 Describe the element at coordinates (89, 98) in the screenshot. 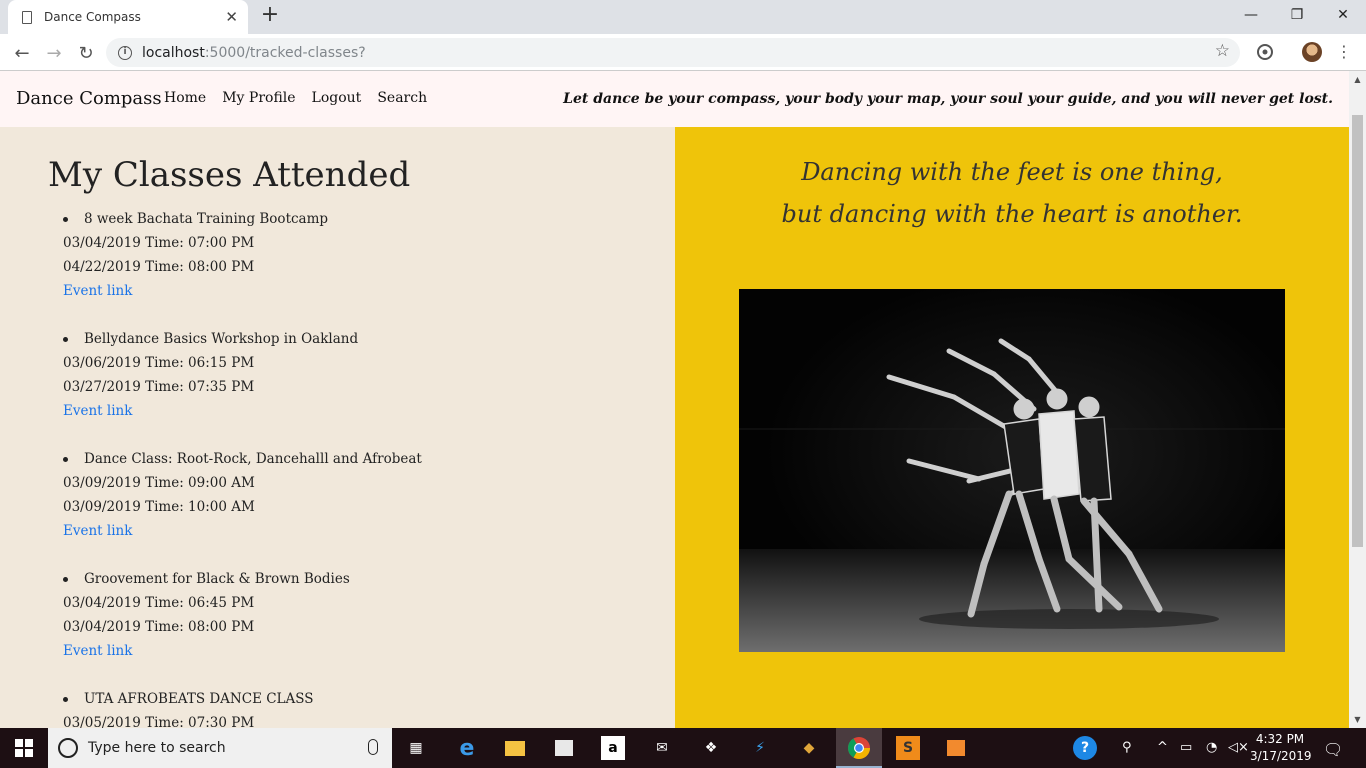

I see `brand-logo: Dance Compass` at that location.